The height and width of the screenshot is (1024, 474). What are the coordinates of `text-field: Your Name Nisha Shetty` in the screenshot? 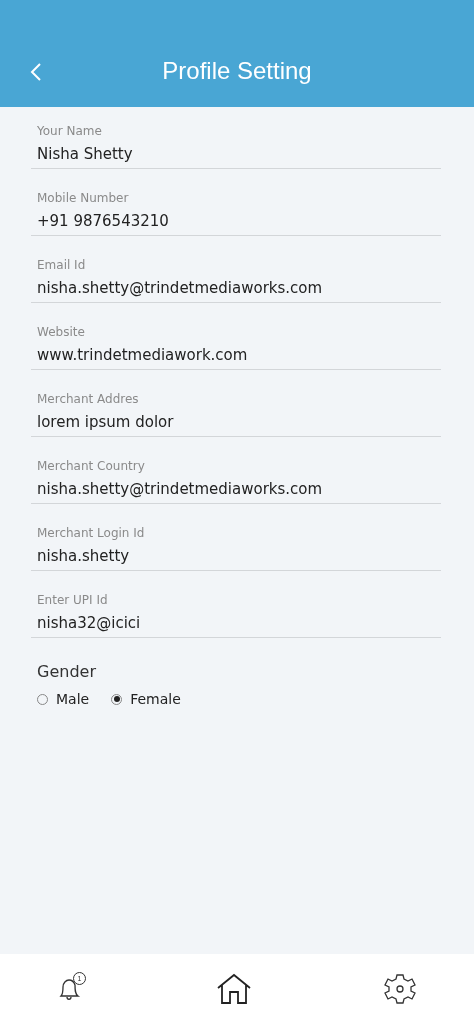 It's located at (236, 146).